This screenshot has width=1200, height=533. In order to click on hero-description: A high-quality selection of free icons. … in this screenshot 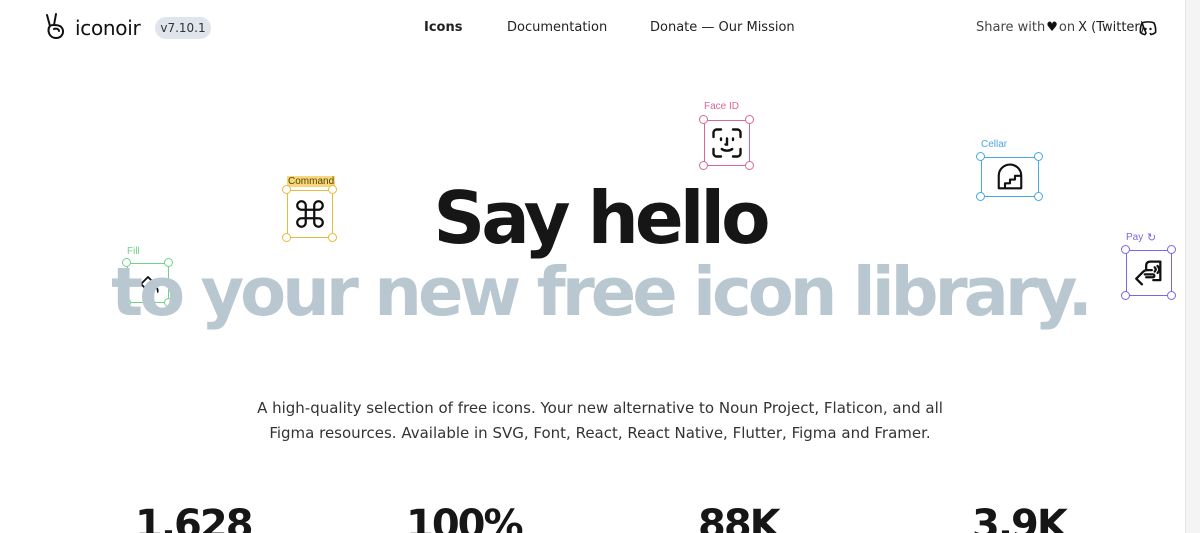, I will do `click(600, 421)`.